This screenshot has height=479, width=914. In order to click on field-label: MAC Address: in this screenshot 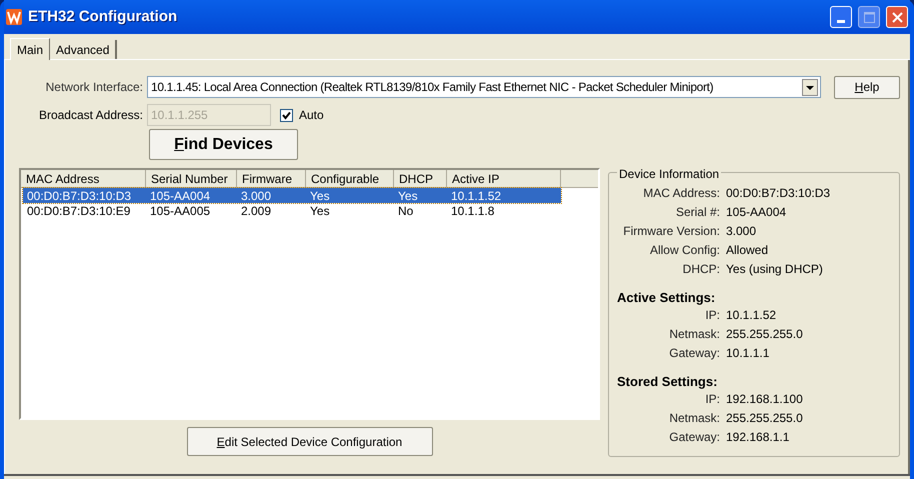, I will do `click(681, 193)`.